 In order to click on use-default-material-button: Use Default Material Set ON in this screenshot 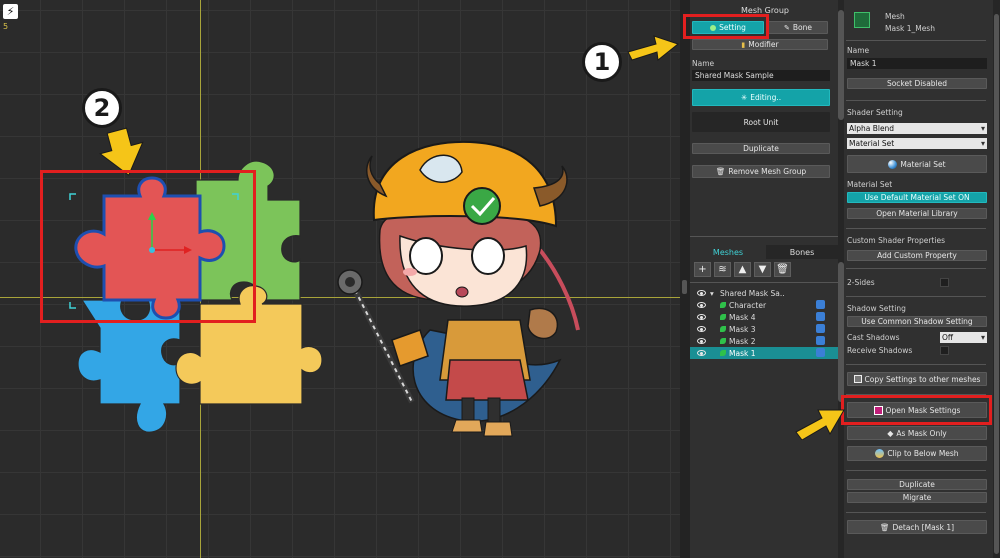, I will do `click(917, 197)`.